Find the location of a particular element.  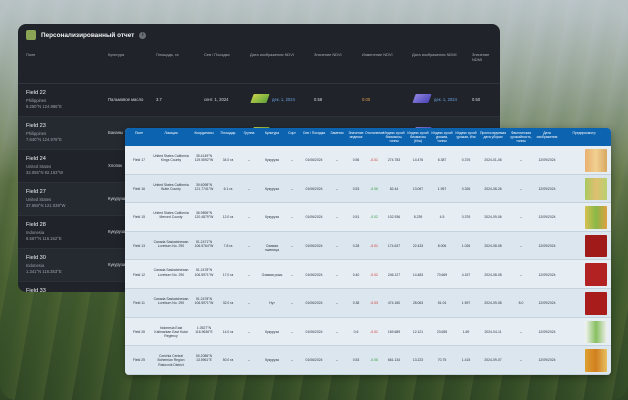

detail-variety: – is located at coordinates (292, 217).